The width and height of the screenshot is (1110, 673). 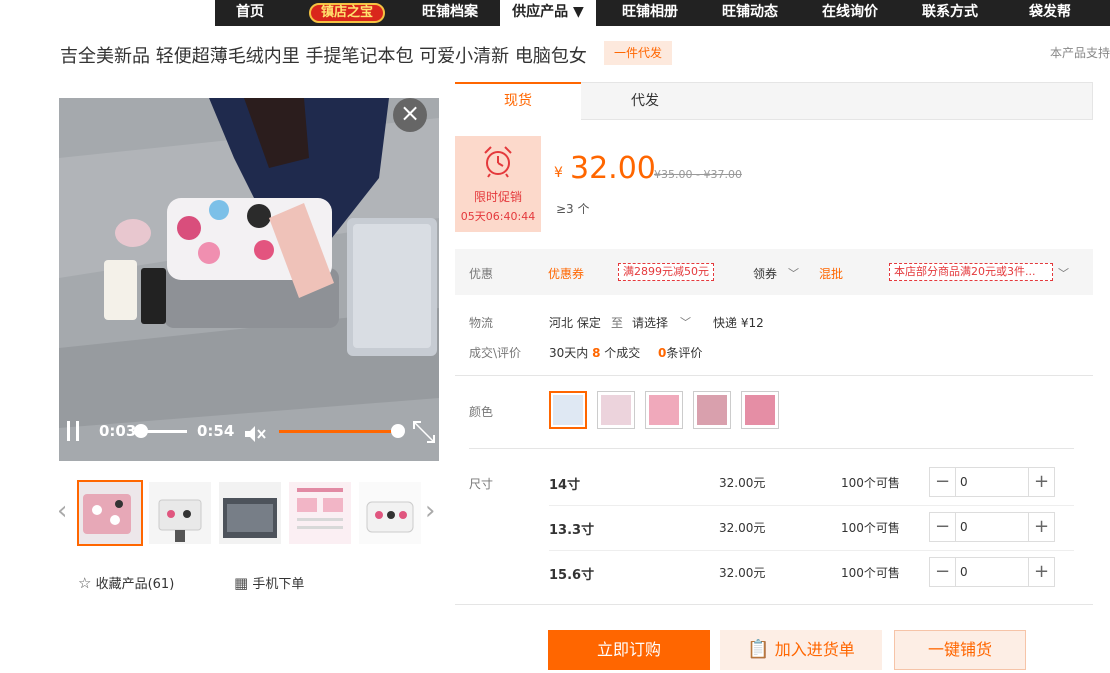 I want to click on mix-batch-title: 混批, so click(x=831, y=274).